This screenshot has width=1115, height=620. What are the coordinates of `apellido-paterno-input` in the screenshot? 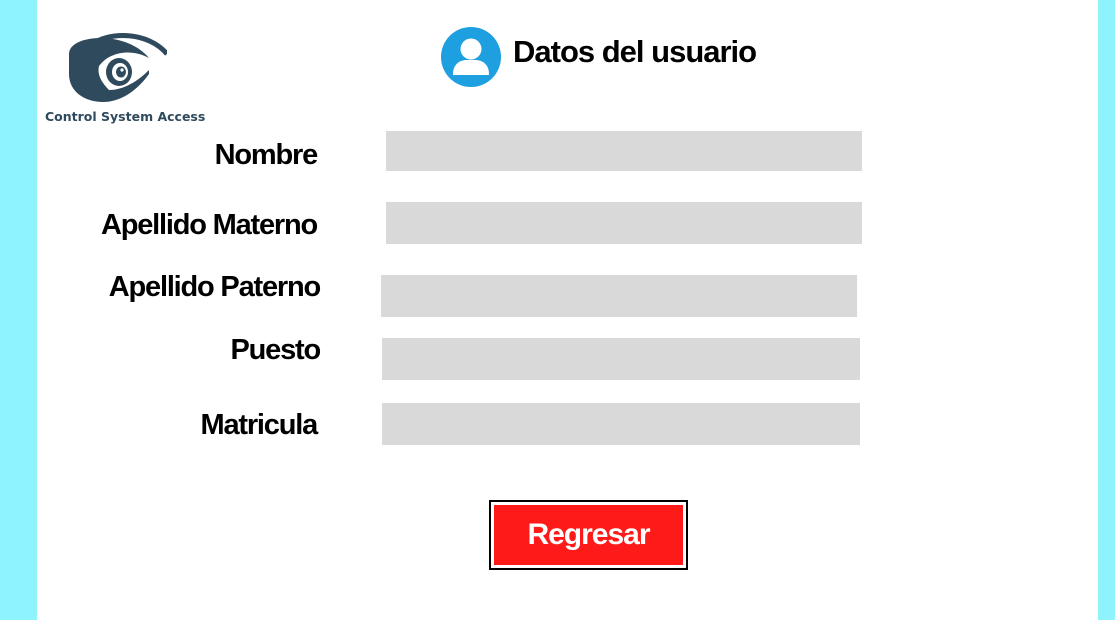 It's located at (619, 296).